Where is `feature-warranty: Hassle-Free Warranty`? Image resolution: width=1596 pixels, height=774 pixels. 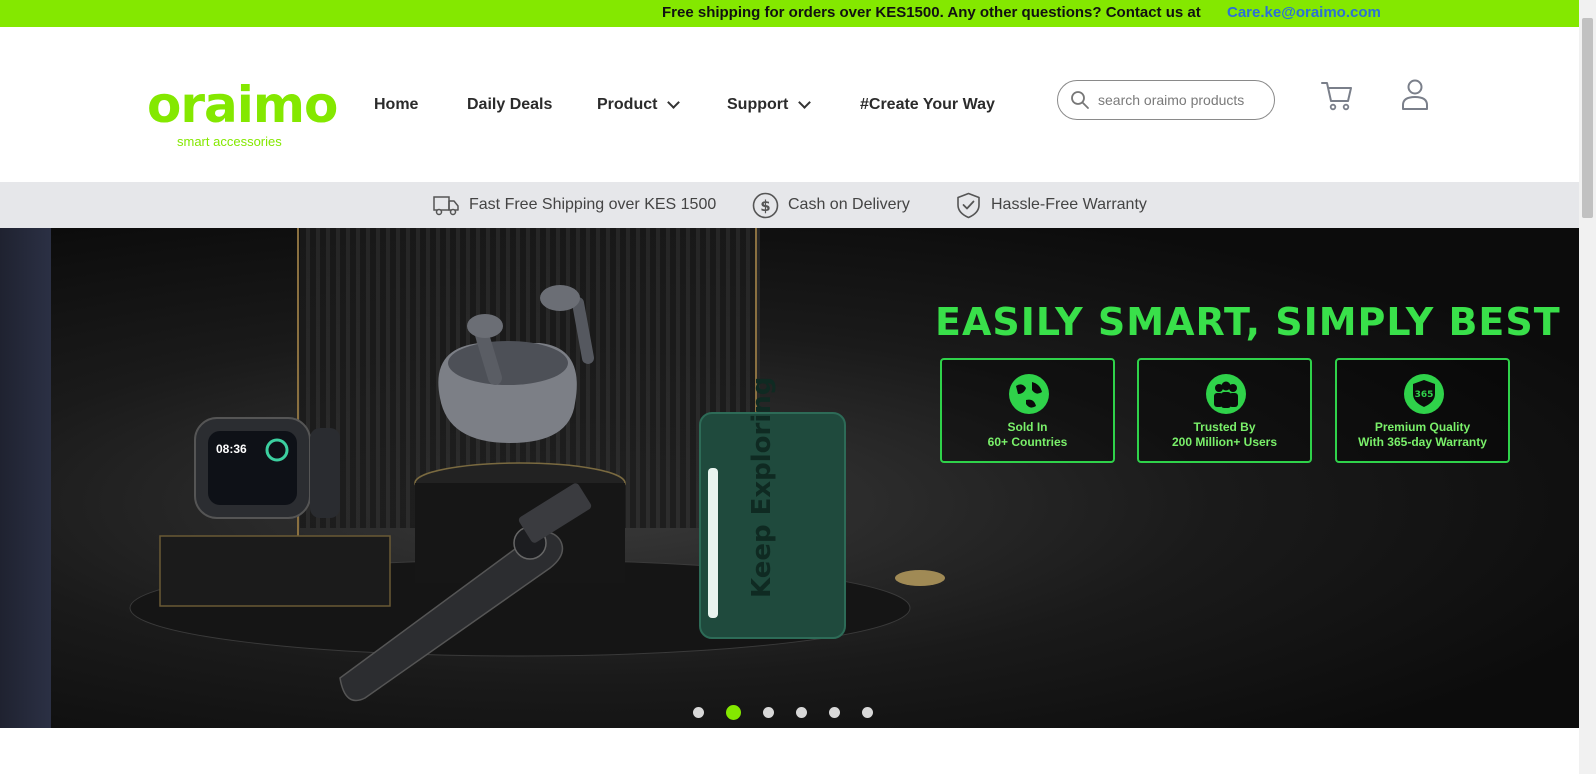 feature-warranty: Hassle-Free Warranty is located at coordinates (1051, 205).